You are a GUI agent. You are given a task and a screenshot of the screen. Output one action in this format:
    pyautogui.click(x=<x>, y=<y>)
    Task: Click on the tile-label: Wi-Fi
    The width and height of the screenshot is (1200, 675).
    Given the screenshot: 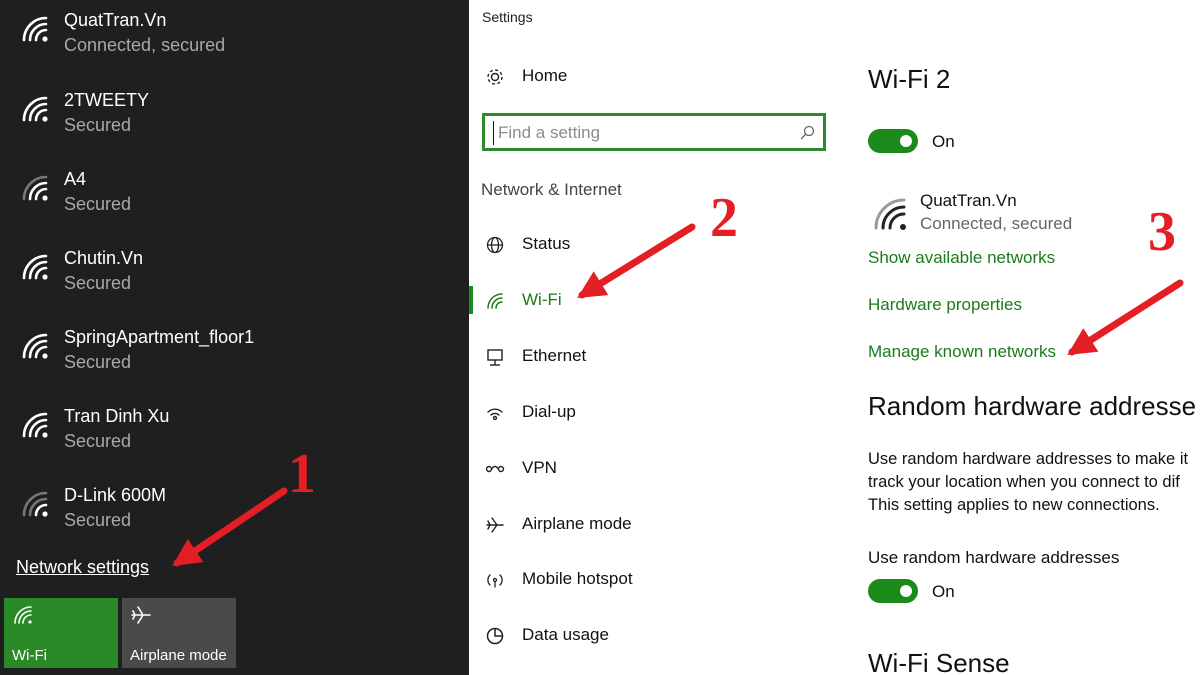 What is the action you would take?
    pyautogui.click(x=29, y=655)
    